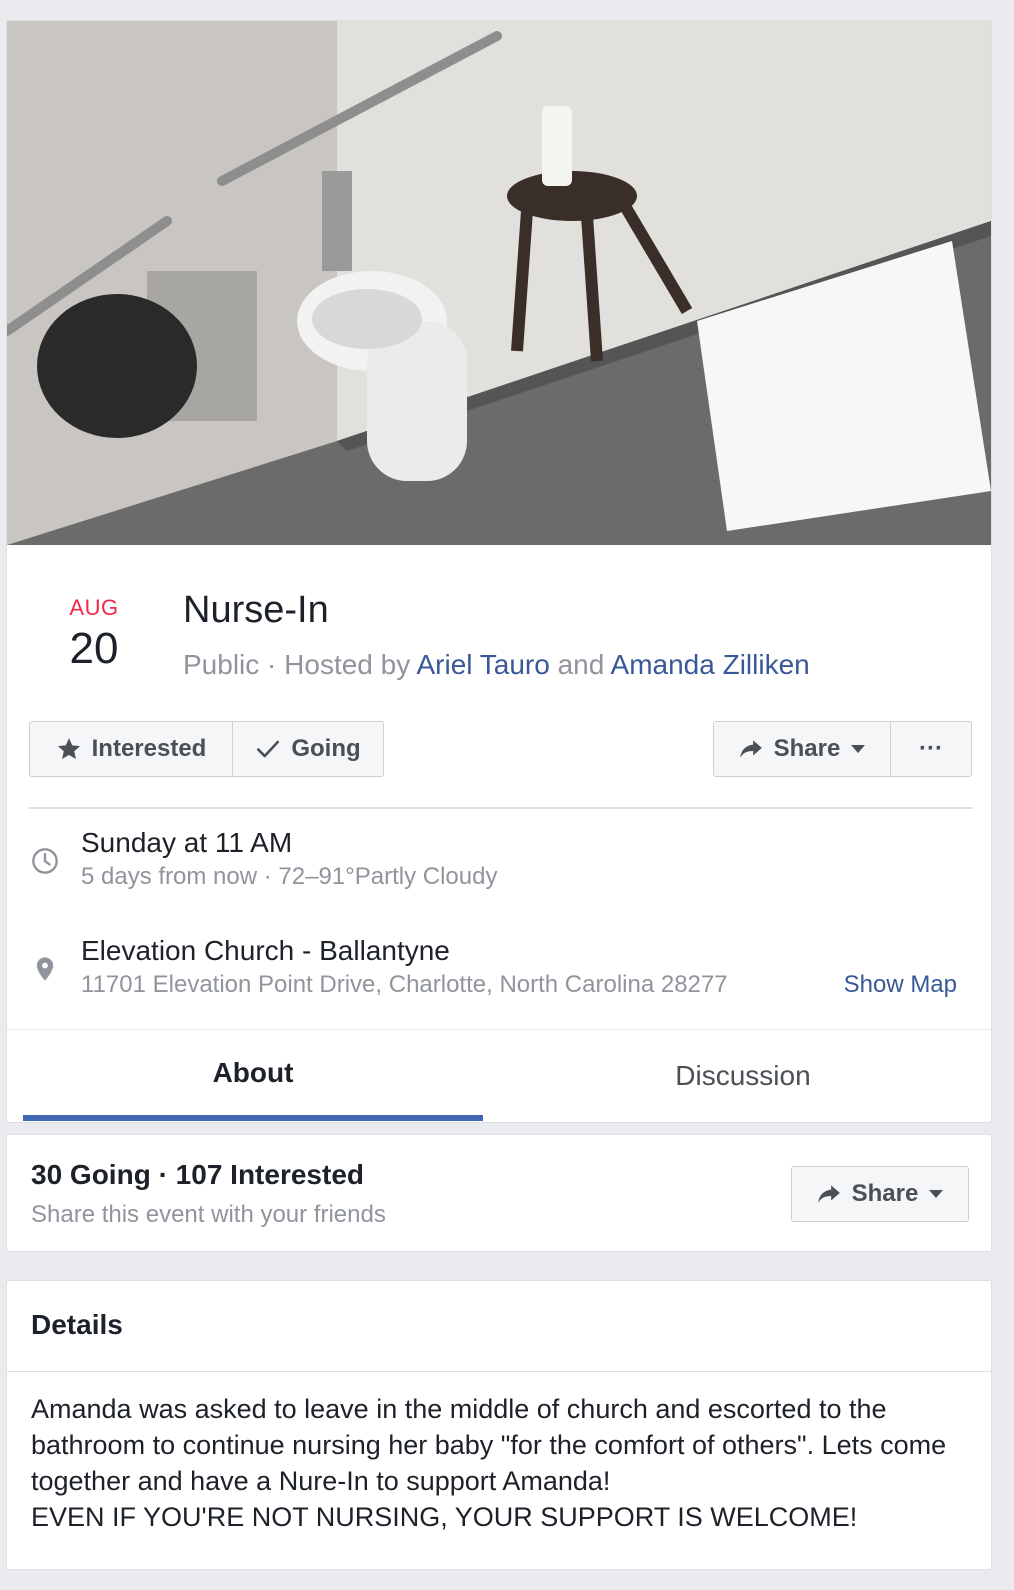 Image resolution: width=1014 pixels, height=1590 pixels. Describe the element at coordinates (256, 610) in the screenshot. I see `event-title: Nurse-In` at that location.